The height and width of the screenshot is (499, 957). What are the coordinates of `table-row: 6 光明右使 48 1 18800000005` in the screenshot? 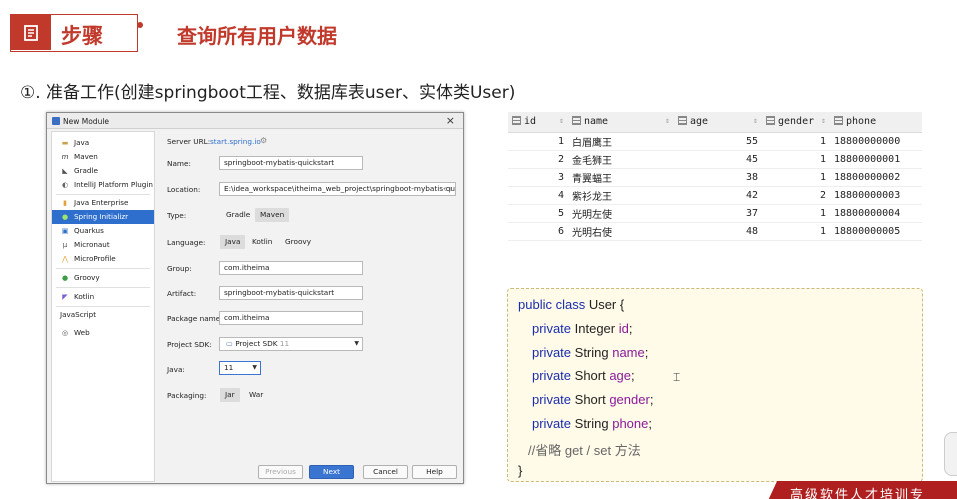 It's located at (715, 231).